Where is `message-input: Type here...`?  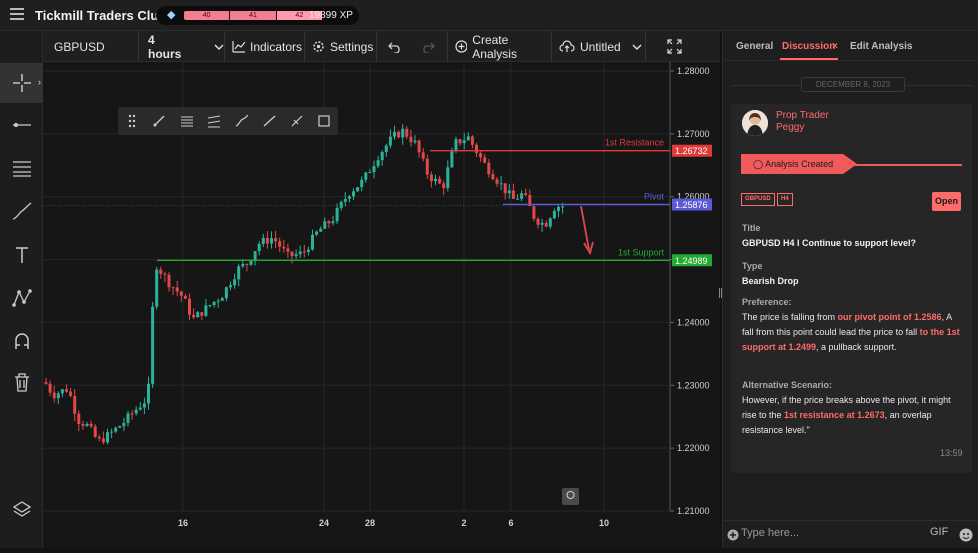
message-input: Type here... is located at coordinates (770, 533).